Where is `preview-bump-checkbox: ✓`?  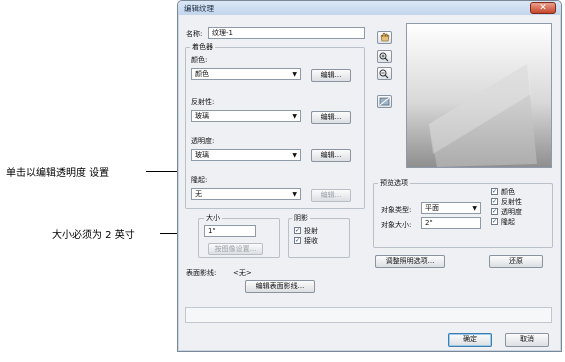
preview-bump-checkbox: ✓ is located at coordinates (494, 221).